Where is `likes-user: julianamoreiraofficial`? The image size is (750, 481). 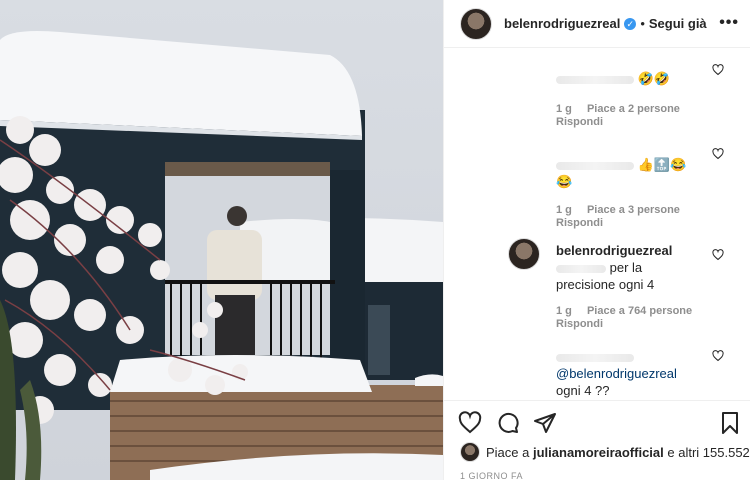 likes-user: julianamoreiraofficial is located at coordinates (598, 452).